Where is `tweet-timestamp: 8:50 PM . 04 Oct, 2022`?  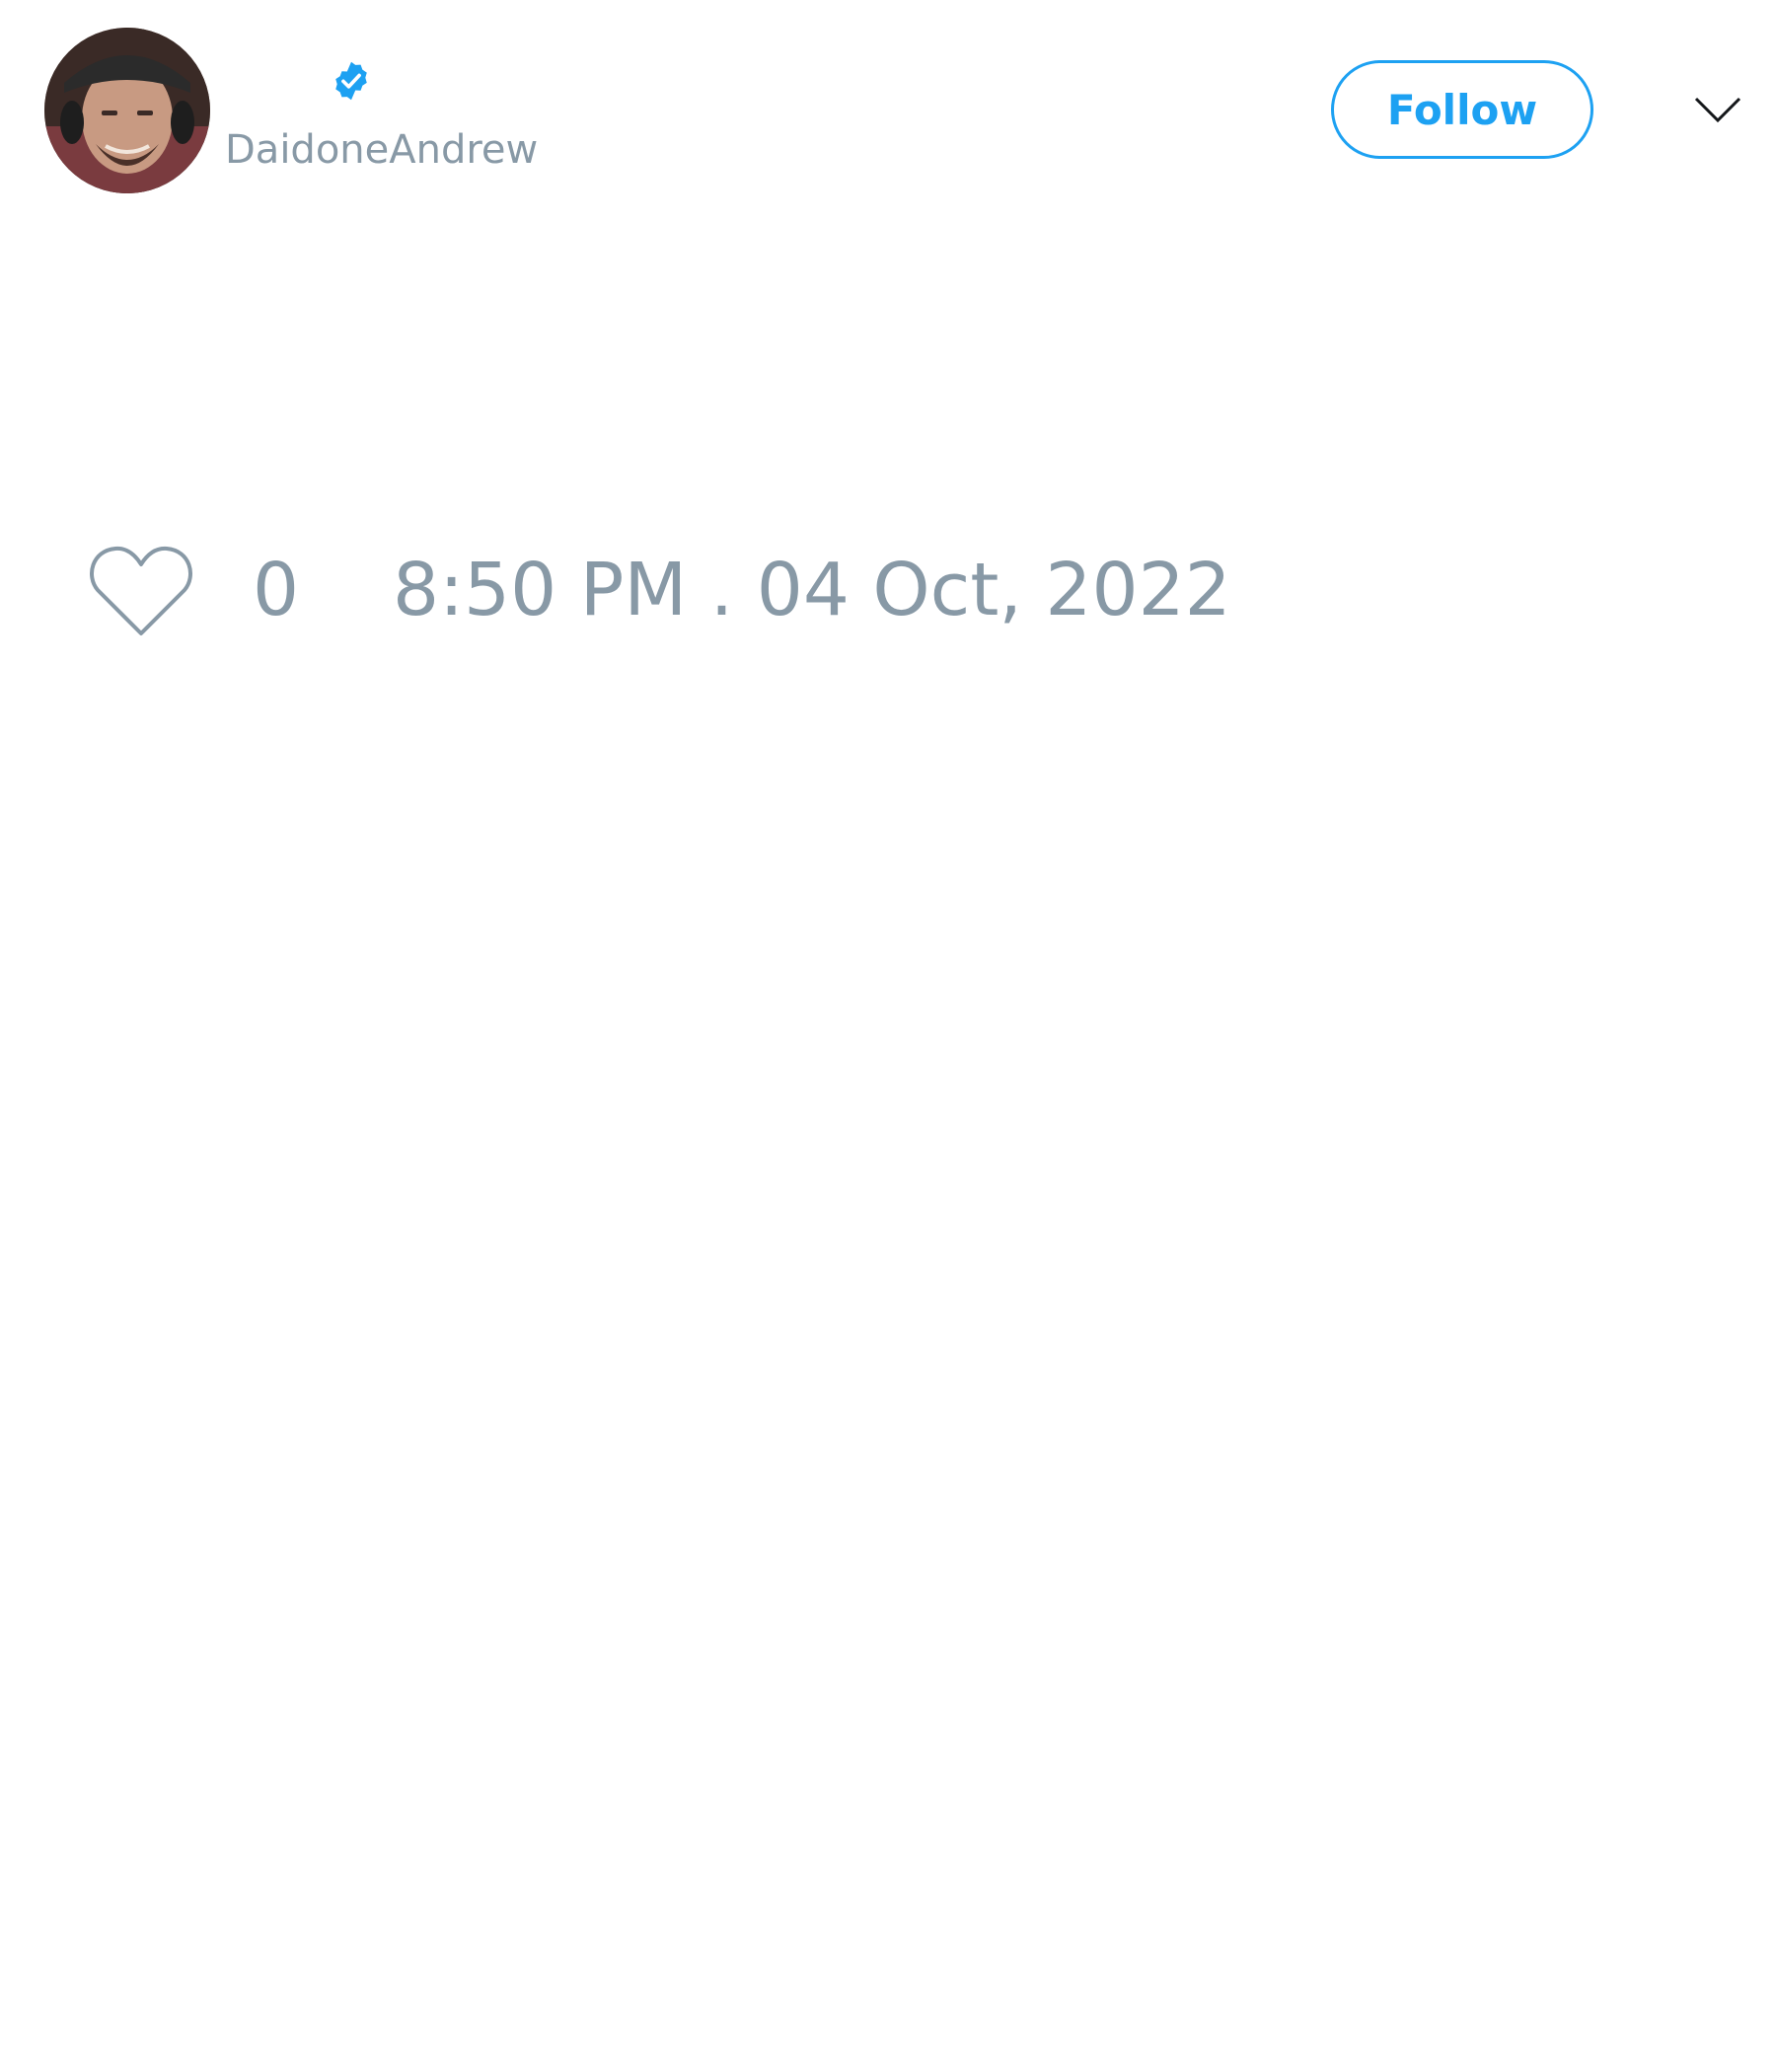
tweet-timestamp: 8:50 PM . 04 Oct, 2022 is located at coordinates (812, 590).